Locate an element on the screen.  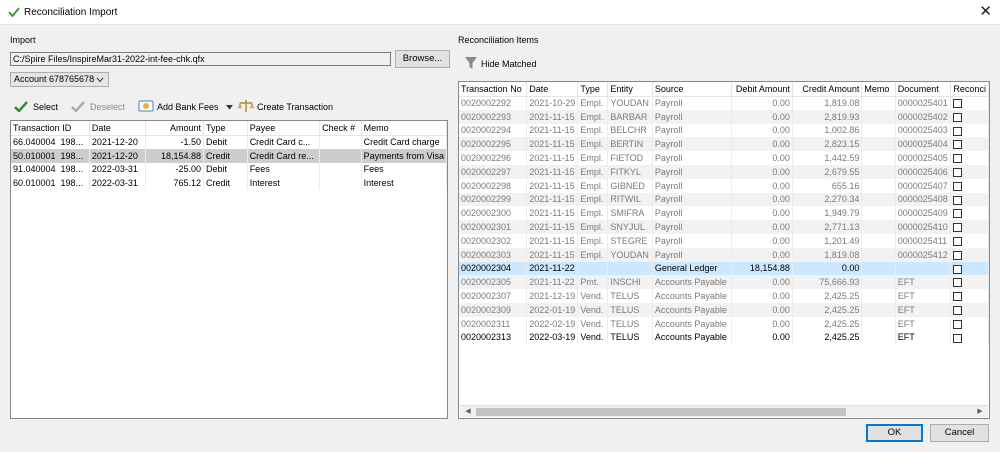
hide-matched-button: Hide Matched is located at coordinates (500, 64).